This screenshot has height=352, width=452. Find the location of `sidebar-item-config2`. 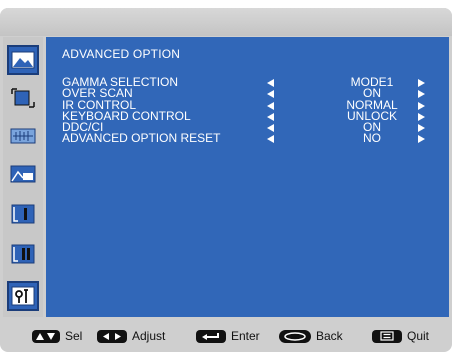

sidebar-item-config2 is located at coordinates (23, 254).